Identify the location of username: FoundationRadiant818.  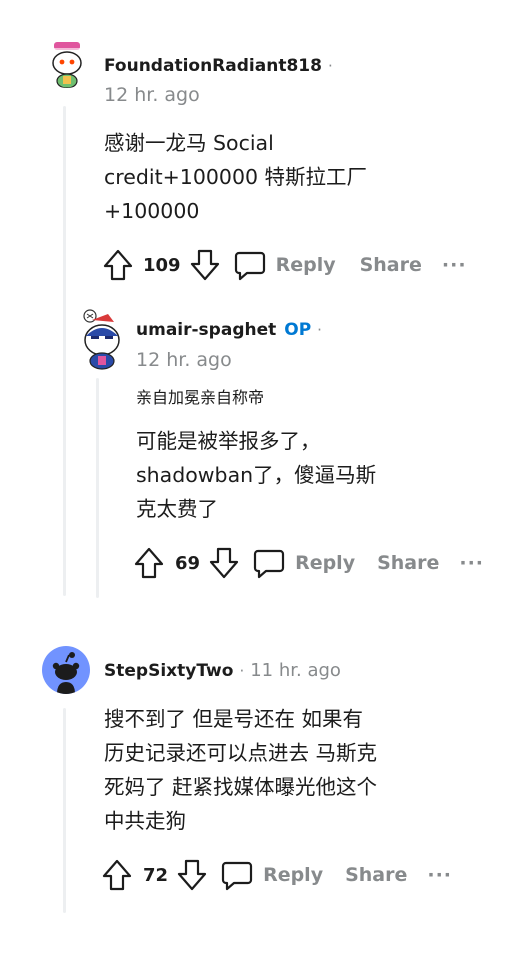
(213, 66).